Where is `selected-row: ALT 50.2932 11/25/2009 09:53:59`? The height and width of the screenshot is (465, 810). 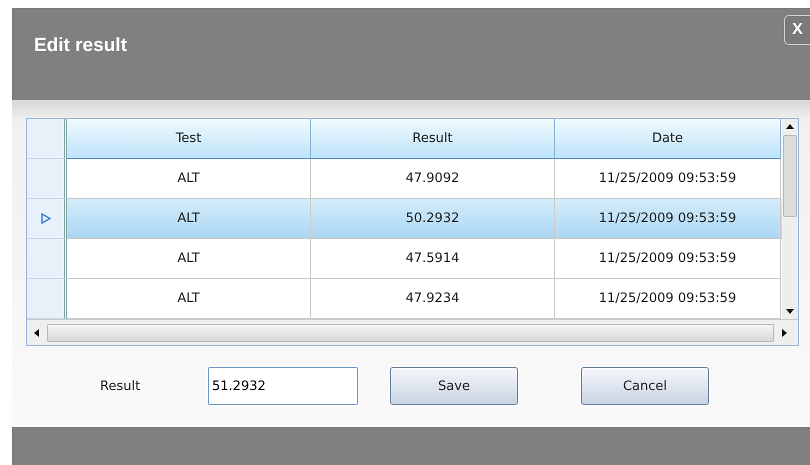 selected-row: ALT 50.2932 11/25/2009 09:53:59 is located at coordinates (404, 219).